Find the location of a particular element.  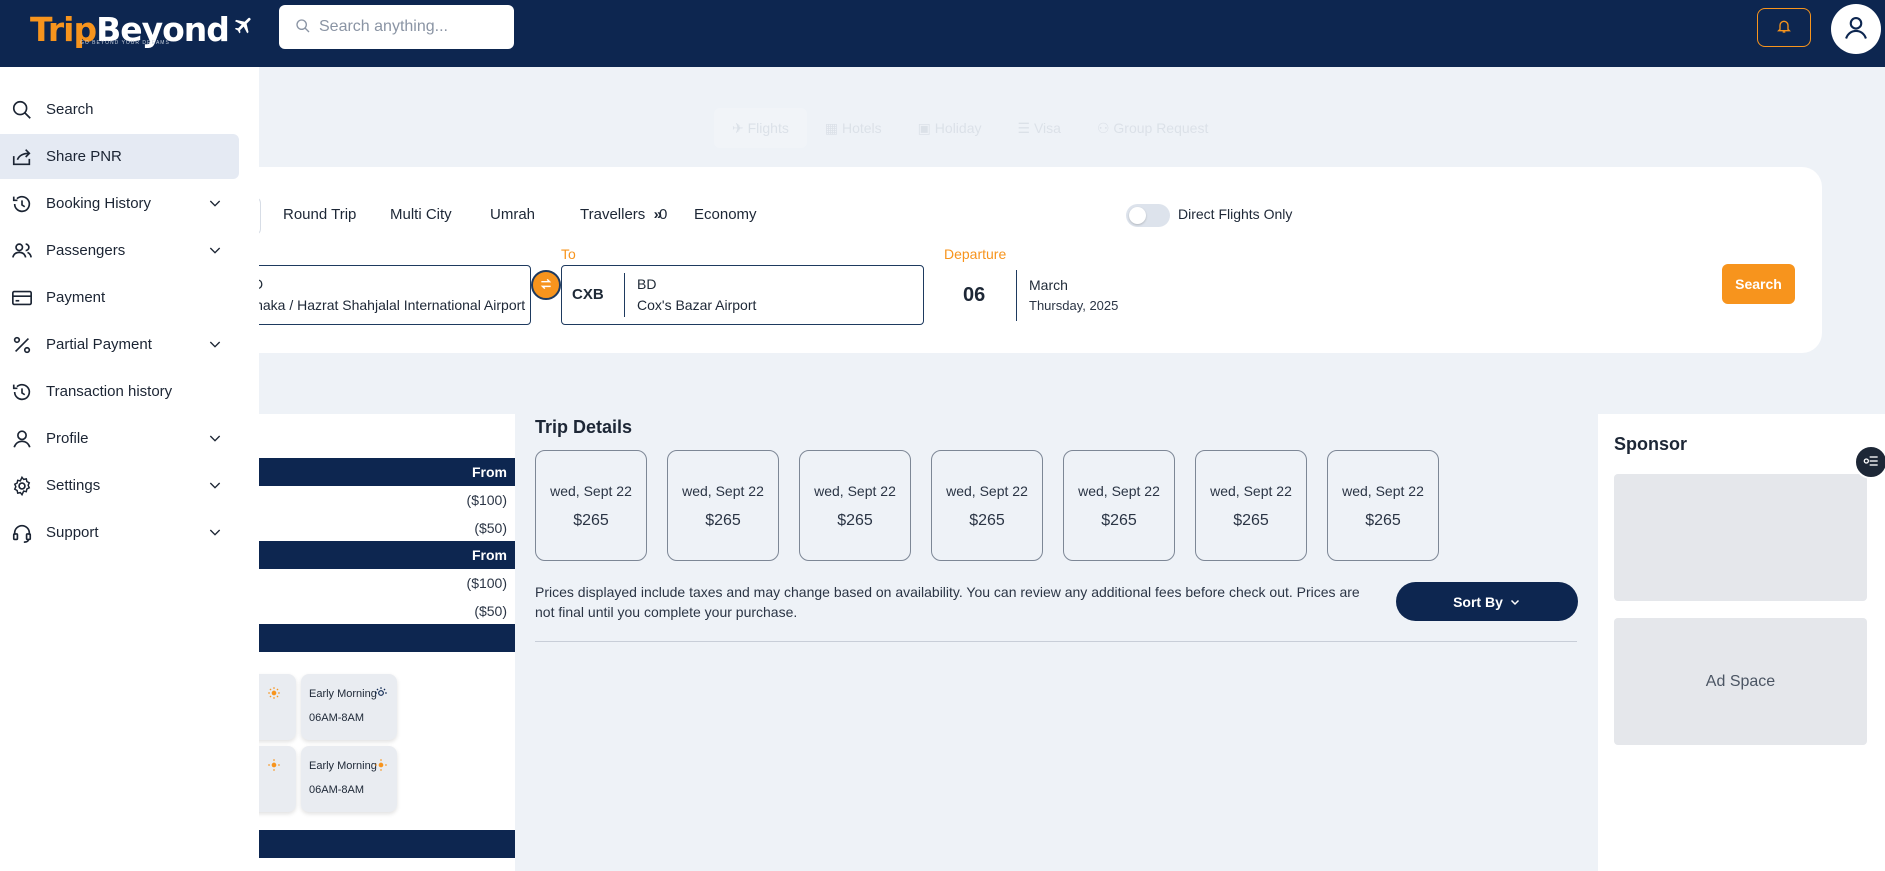

notifications-button is located at coordinates (1784, 27).